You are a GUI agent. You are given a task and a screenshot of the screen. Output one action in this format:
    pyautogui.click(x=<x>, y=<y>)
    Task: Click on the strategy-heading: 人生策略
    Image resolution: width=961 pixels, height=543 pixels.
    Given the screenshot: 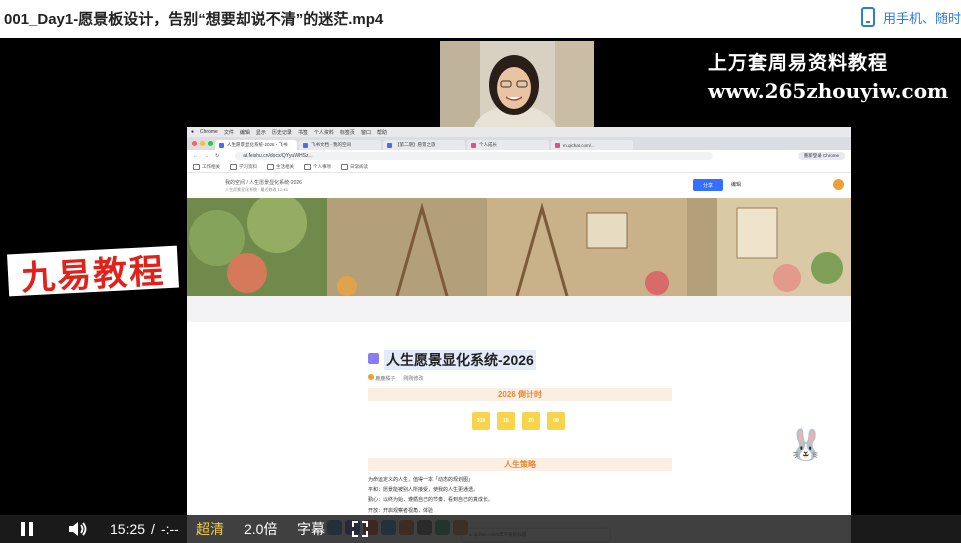 What is the action you would take?
    pyautogui.click(x=520, y=464)
    